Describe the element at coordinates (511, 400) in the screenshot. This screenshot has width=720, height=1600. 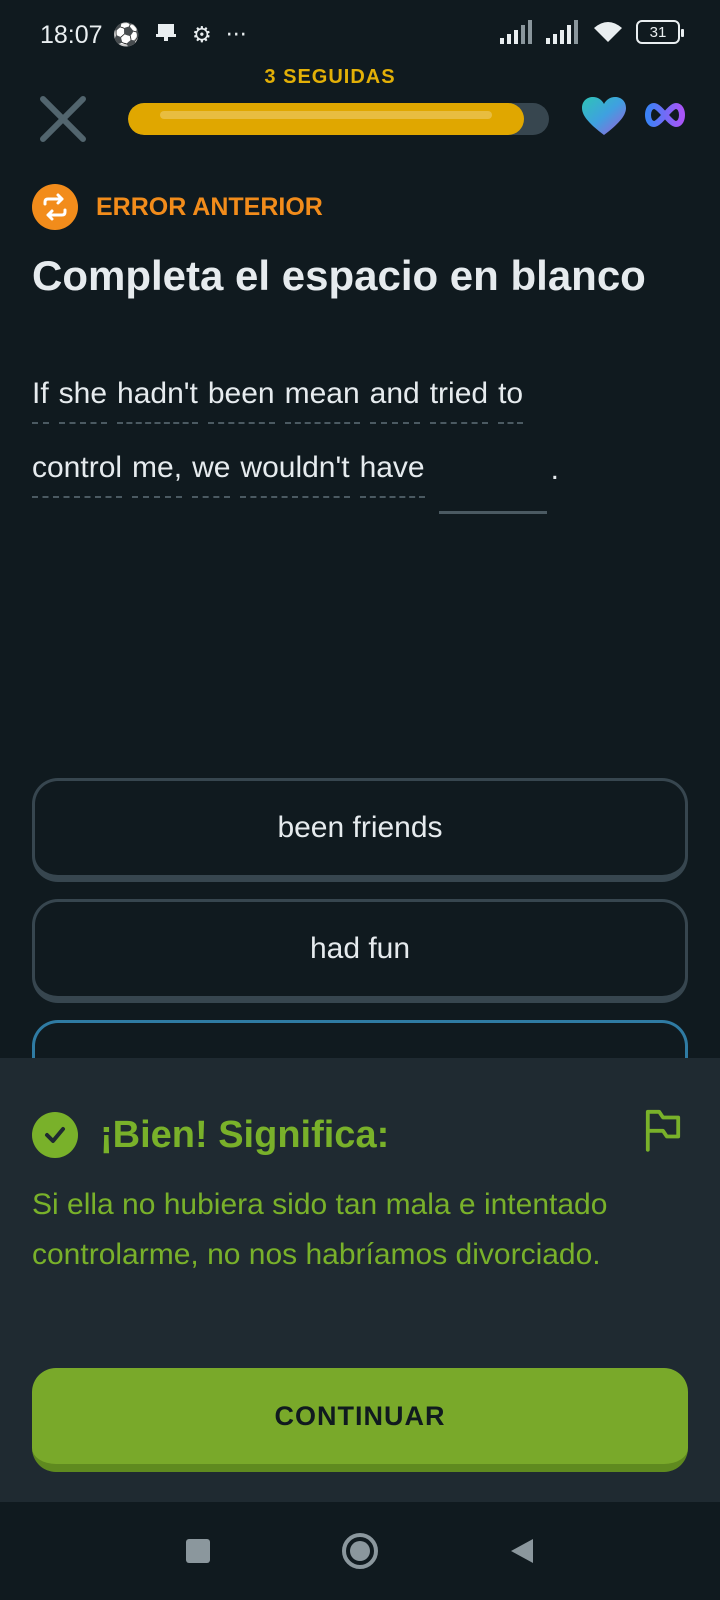
I see `sentence-word: to` at that location.